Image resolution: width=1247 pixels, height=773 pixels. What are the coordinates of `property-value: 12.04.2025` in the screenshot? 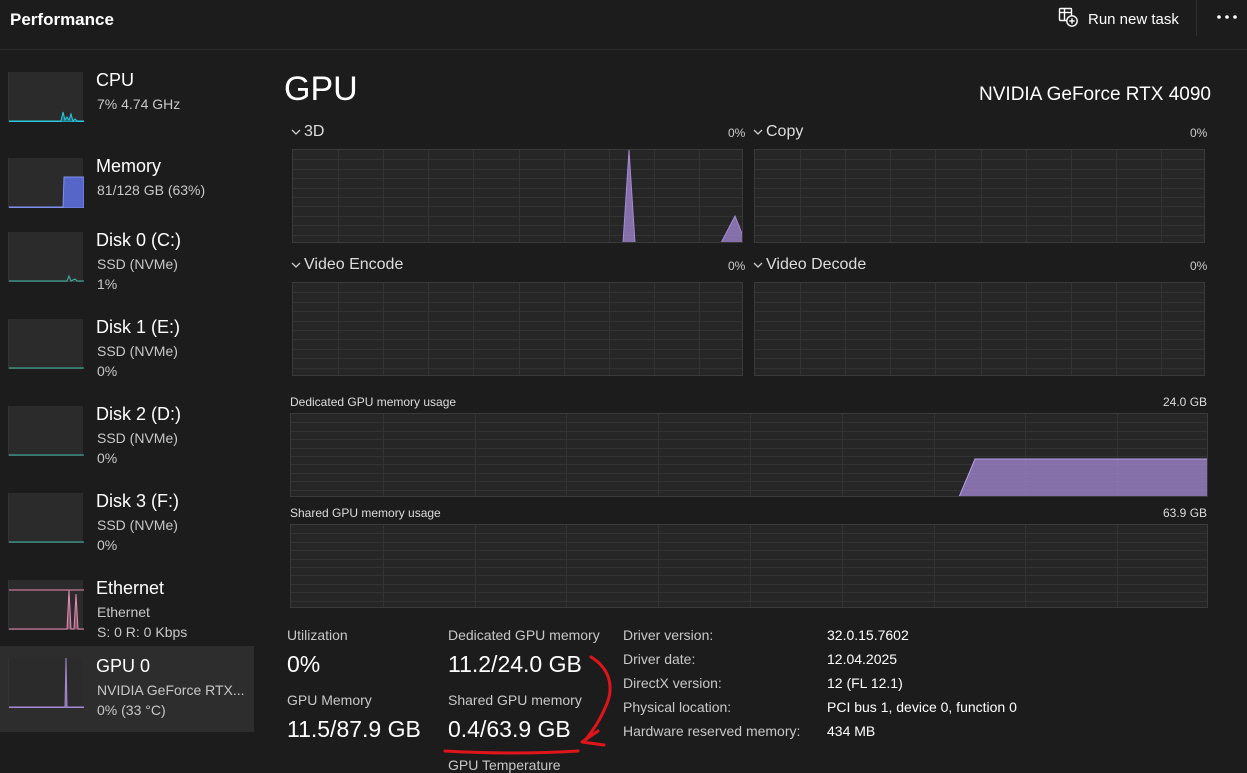 It's located at (862, 659).